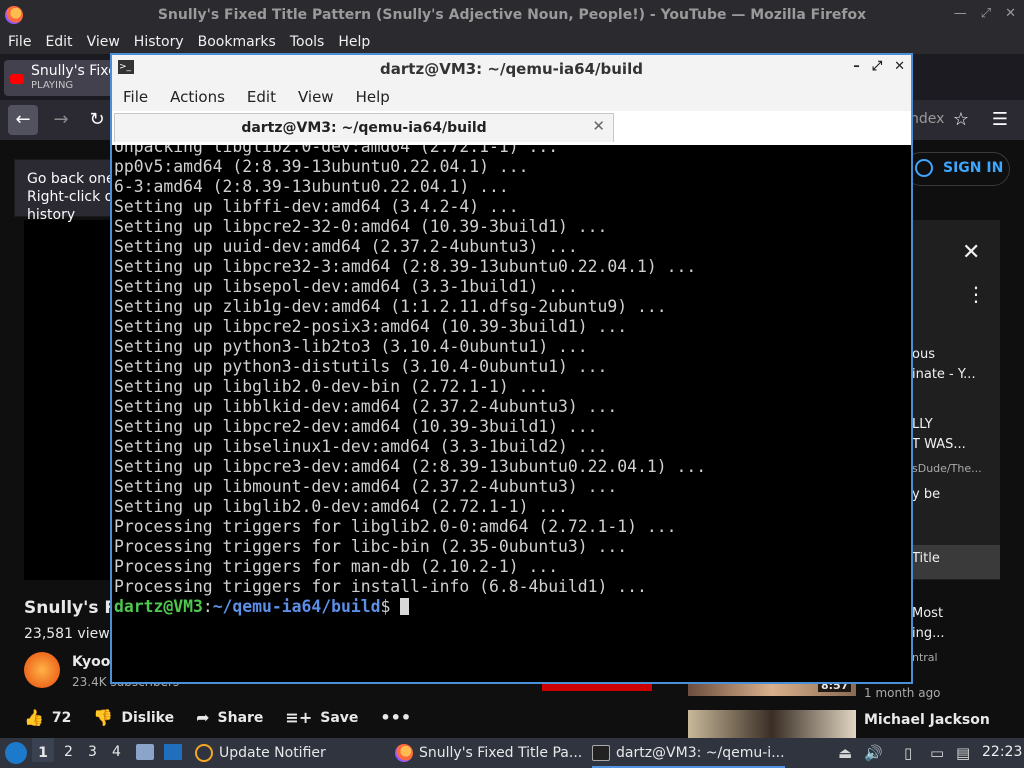 The height and width of the screenshot is (768, 1024). Describe the element at coordinates (597, 687) in the screenshot. I see `subscribe-button` at that location.